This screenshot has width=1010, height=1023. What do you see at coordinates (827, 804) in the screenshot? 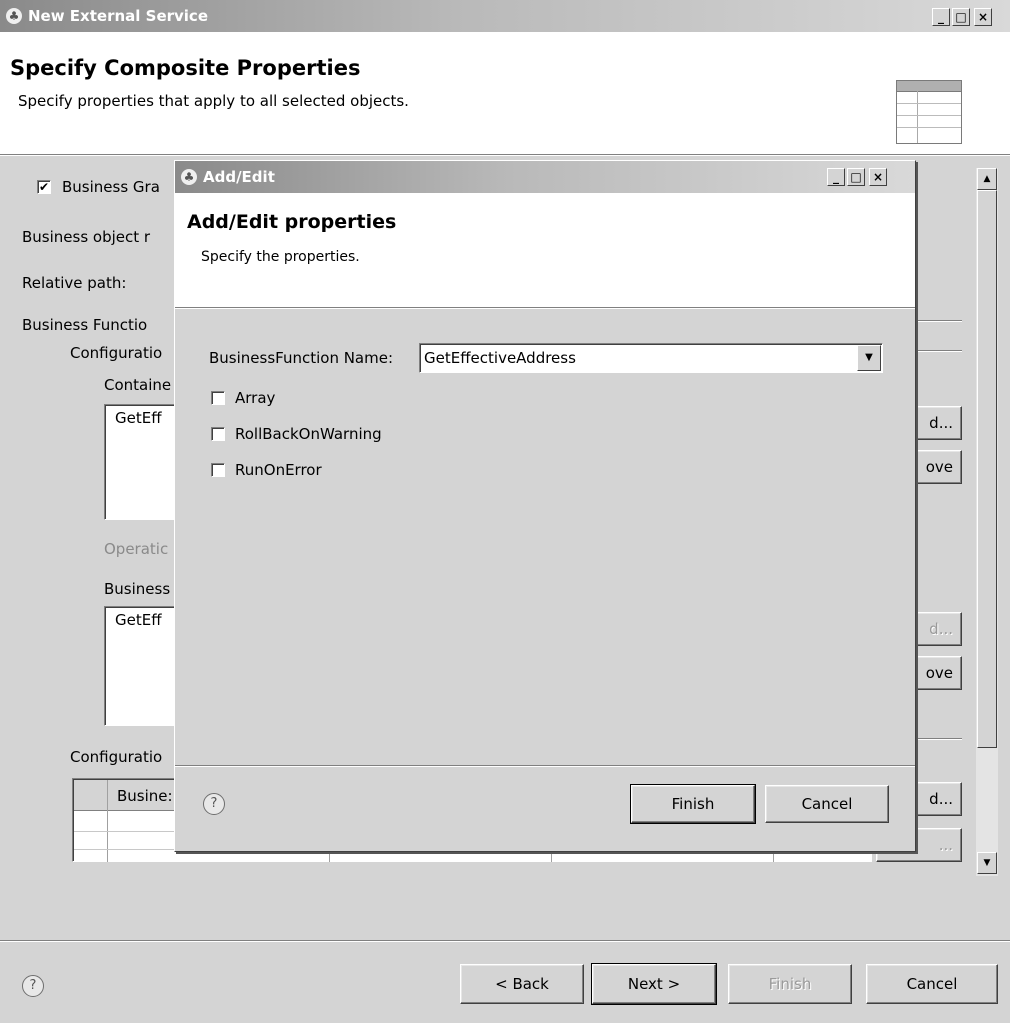
I see `dialog-cancel-button: Cancel` at bounding box center [827, 804].